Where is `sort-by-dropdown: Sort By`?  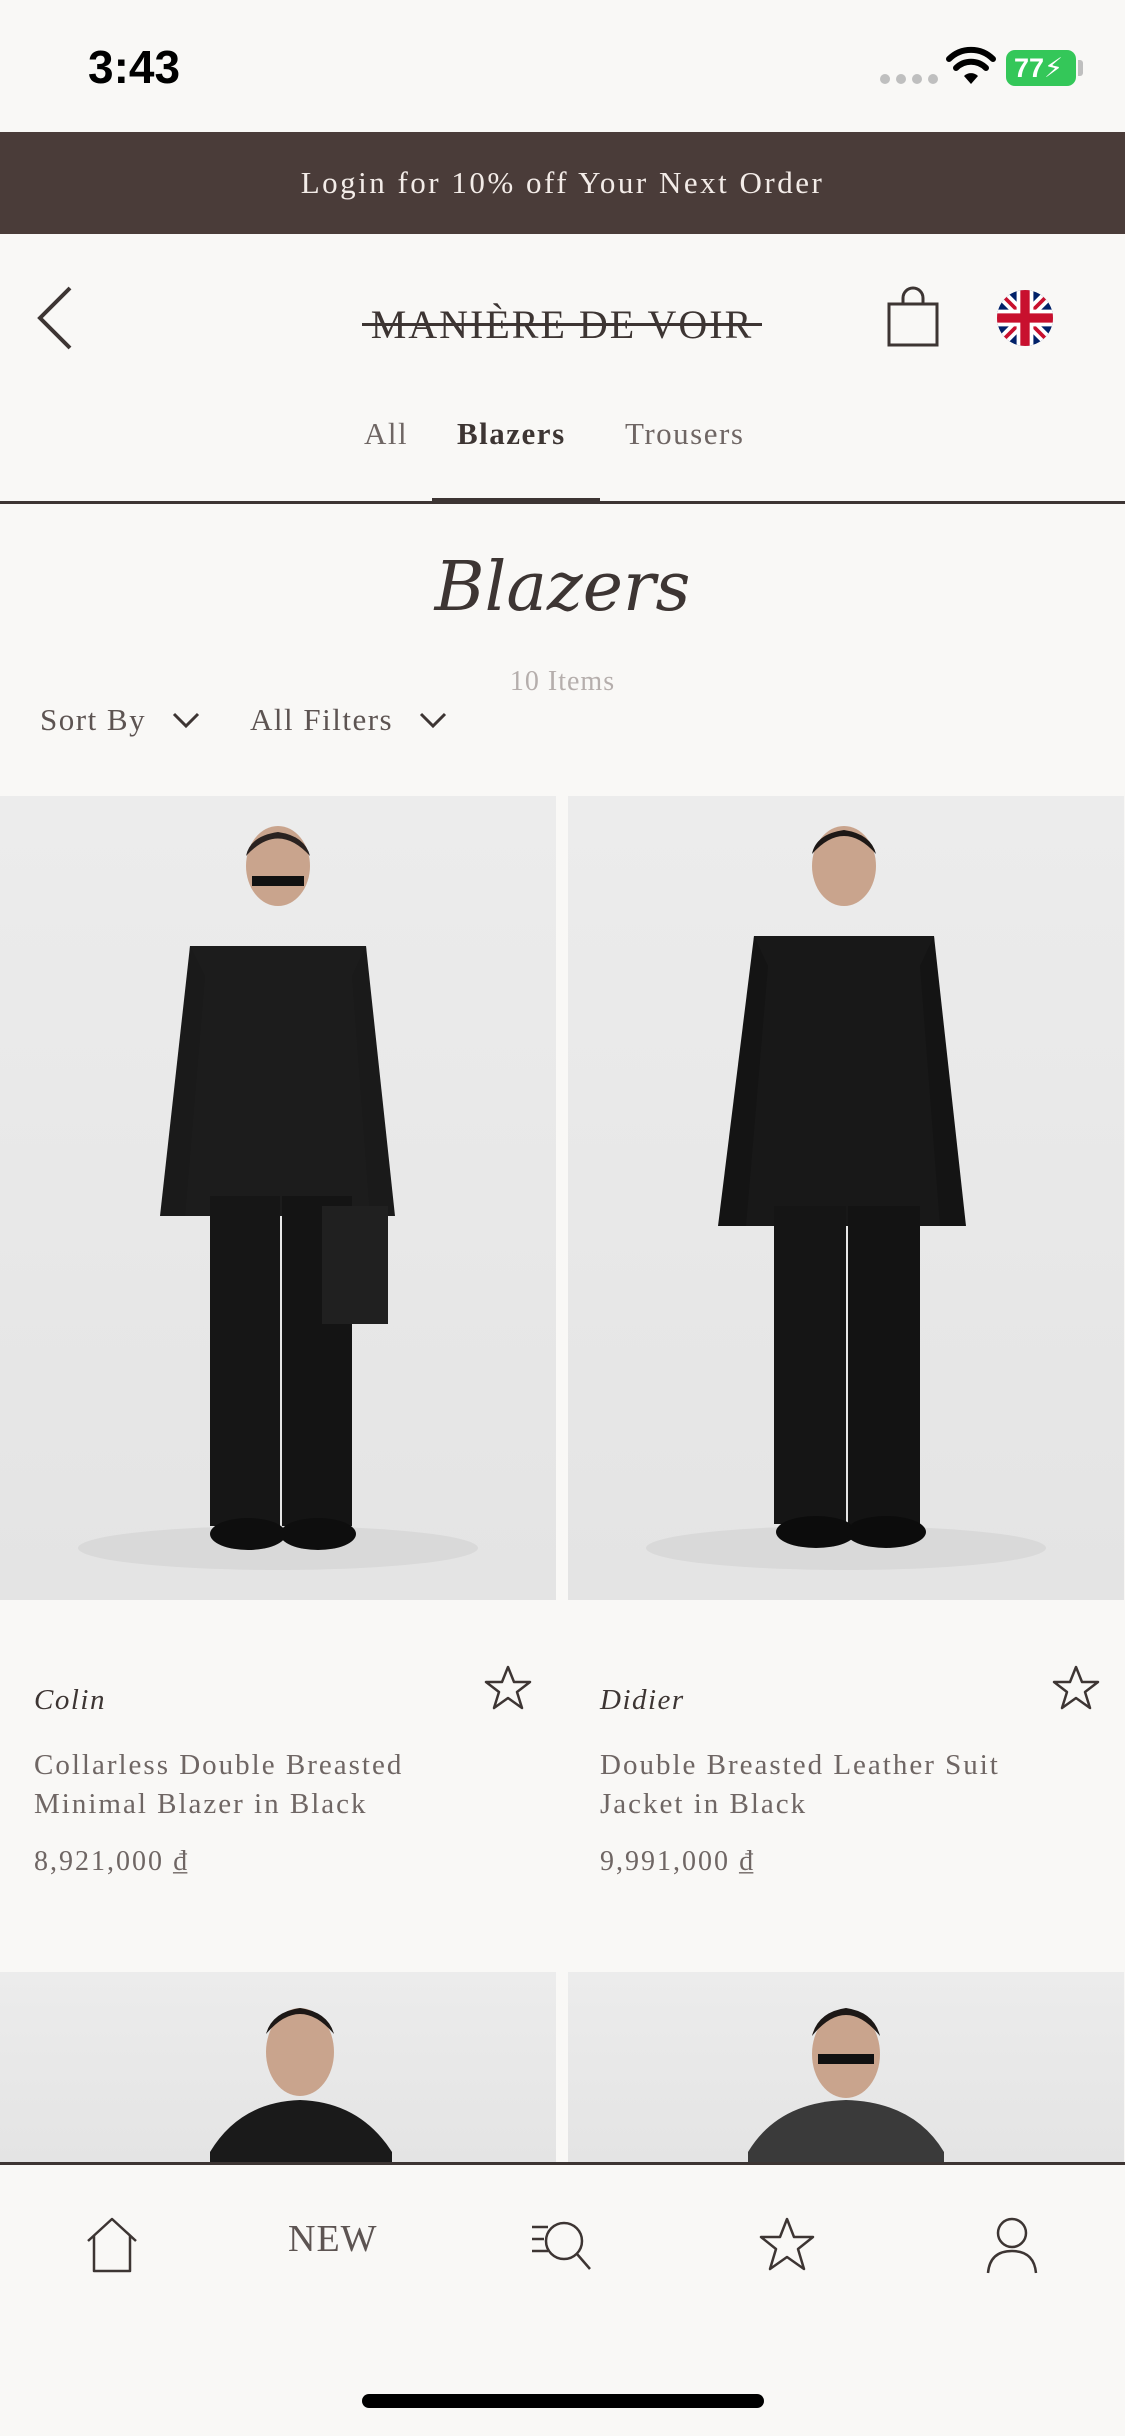
sort-by-dropdown: Sort By is located at coordinates (120, 720).